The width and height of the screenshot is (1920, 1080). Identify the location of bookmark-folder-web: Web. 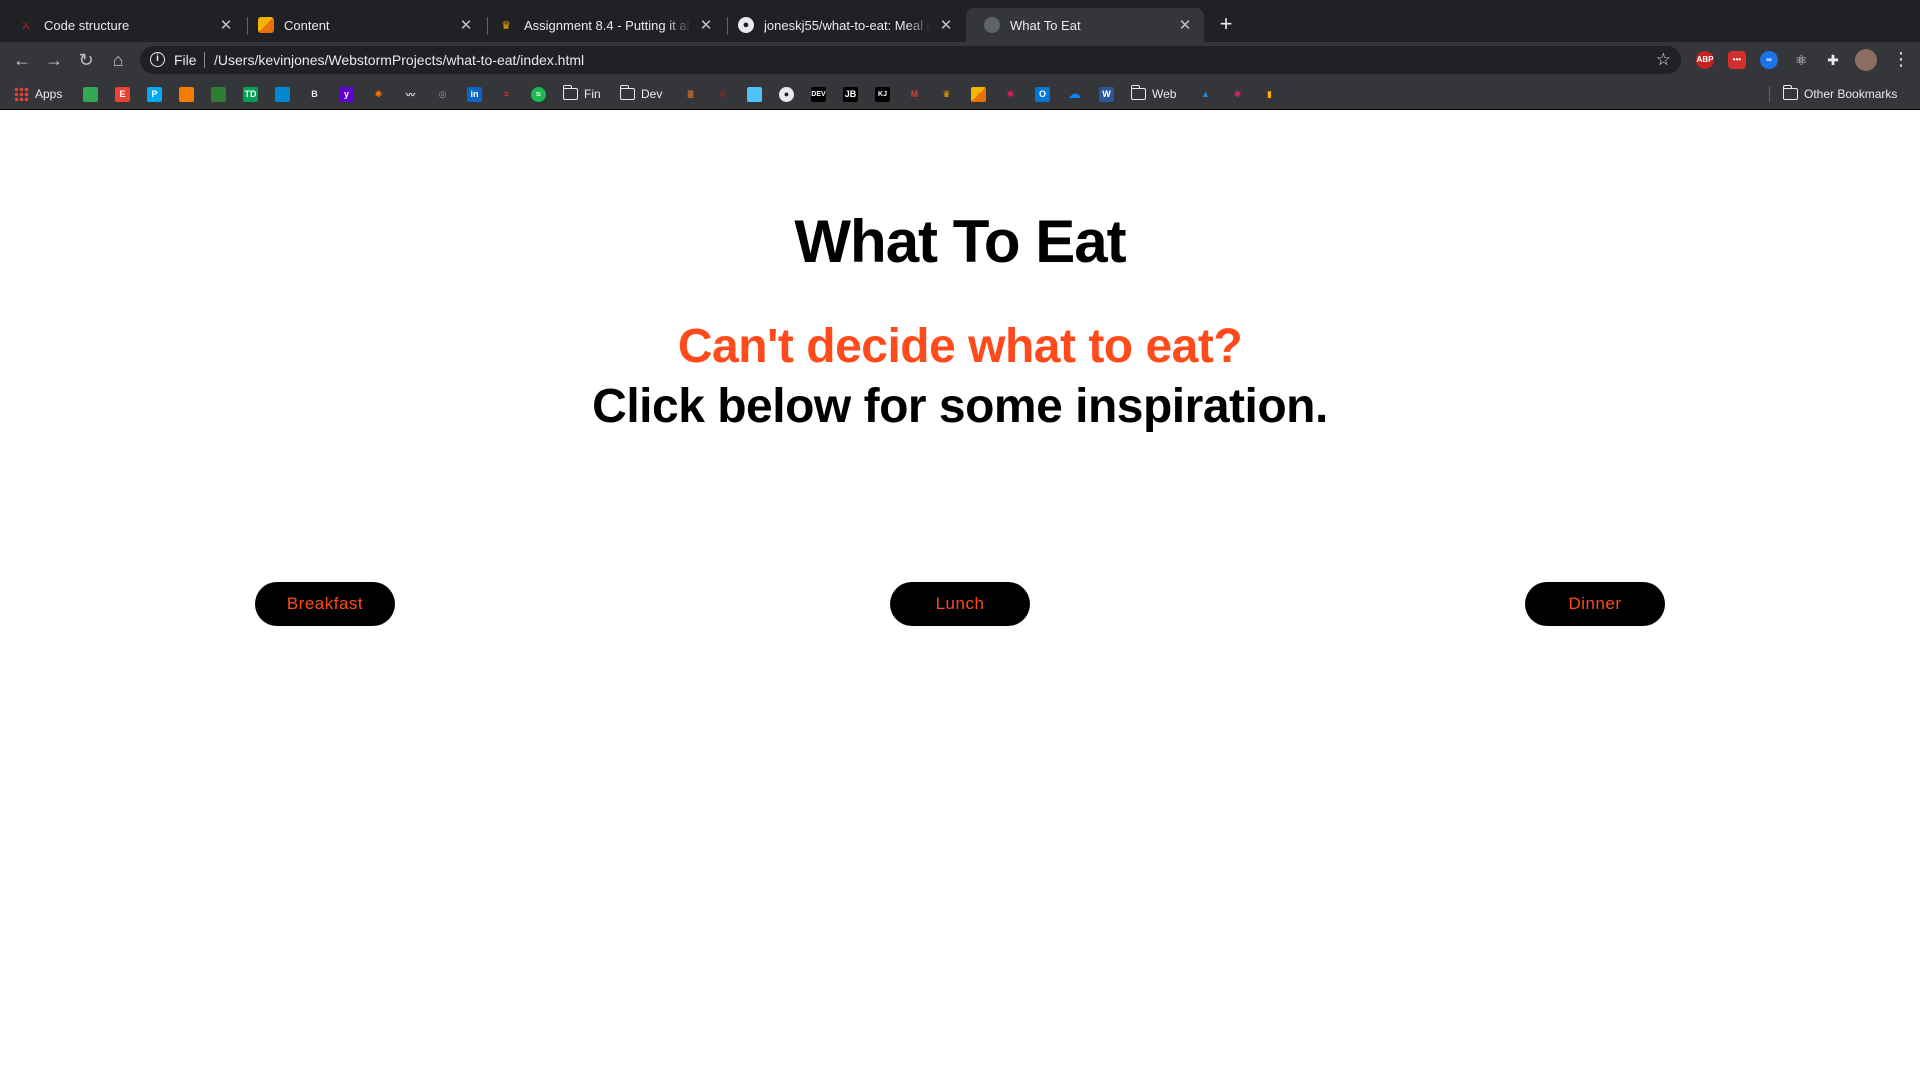
(1153, 94).